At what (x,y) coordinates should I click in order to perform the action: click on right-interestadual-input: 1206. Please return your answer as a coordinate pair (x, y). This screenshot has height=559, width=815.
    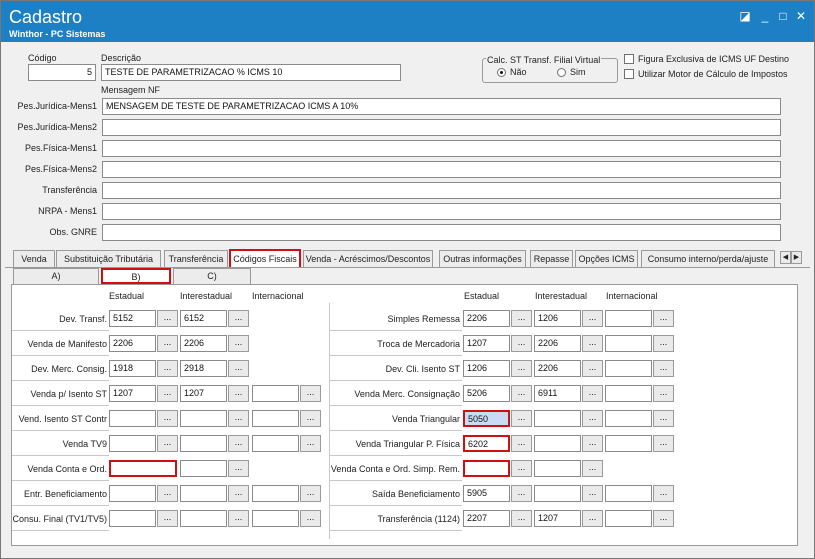
    Looking at the image, I should click on (557, 318).